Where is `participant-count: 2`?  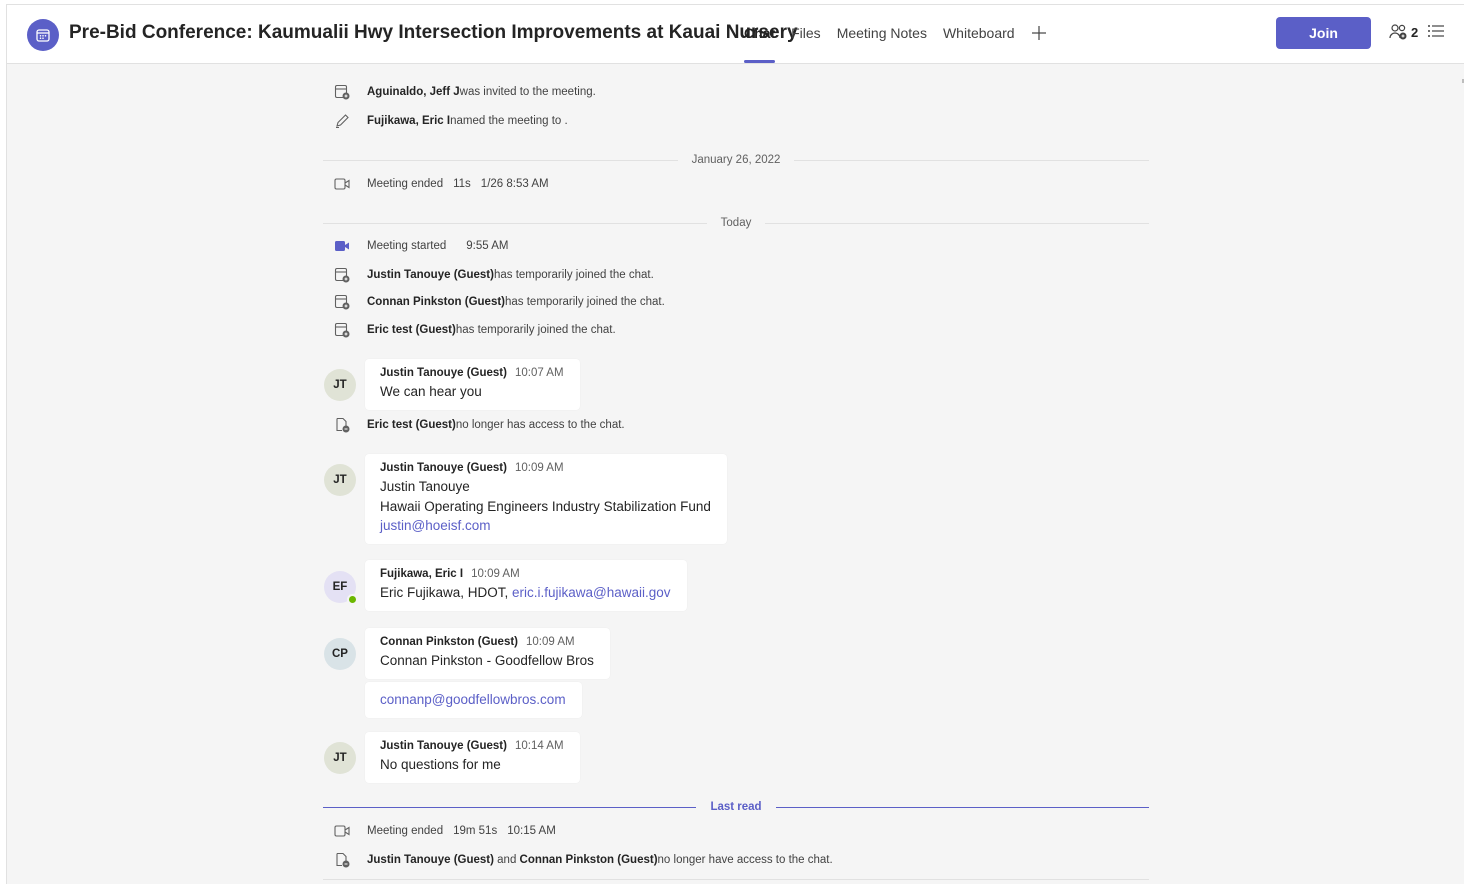
participant-count: 2 is located at coordinates (1415, 32).